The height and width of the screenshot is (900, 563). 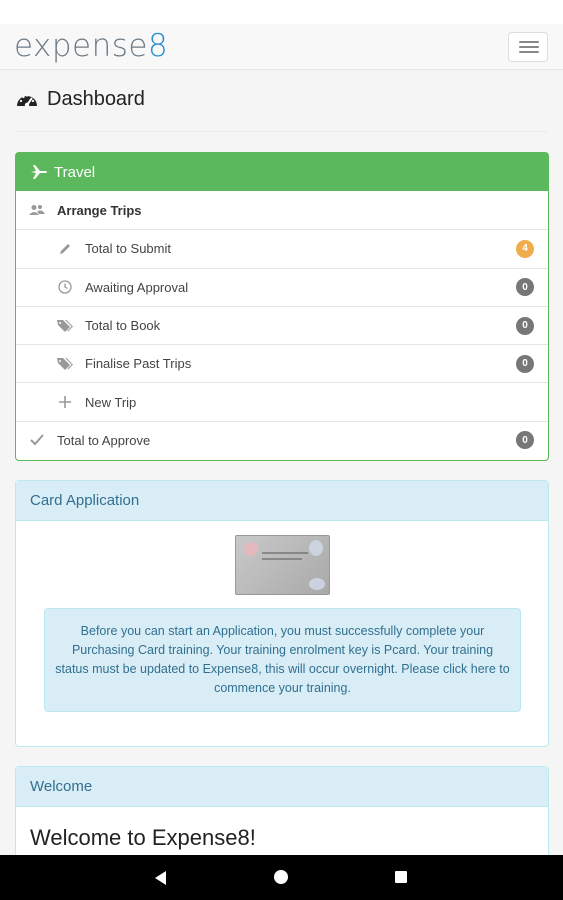 What do you see at coordinates (96, 99) in the screenshot?
I see `page-title-text: Dashboard` at bounding box center [96, 99].